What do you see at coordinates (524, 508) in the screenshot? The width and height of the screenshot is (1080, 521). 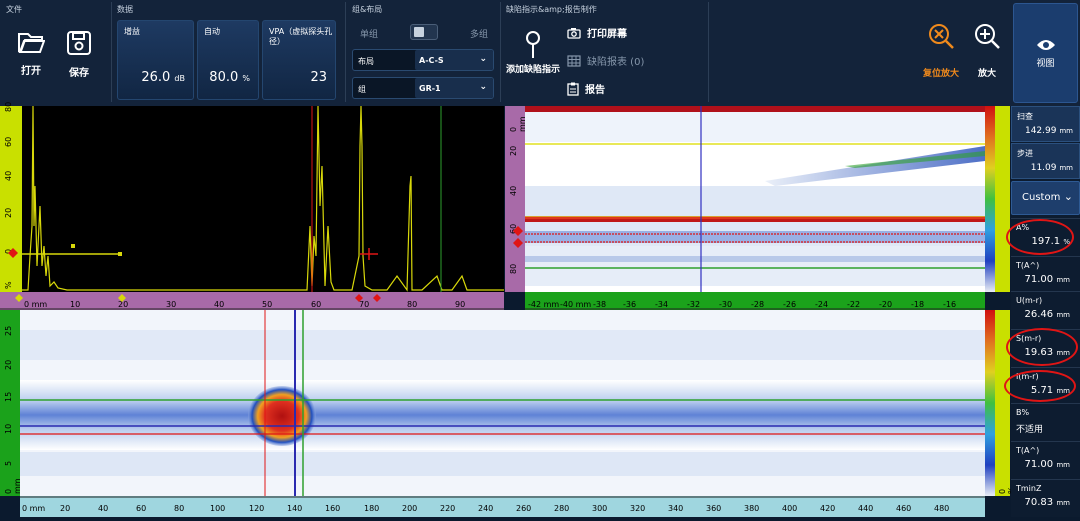 I see `cscan-x-tick: 260` at bounding box center [524, 508].